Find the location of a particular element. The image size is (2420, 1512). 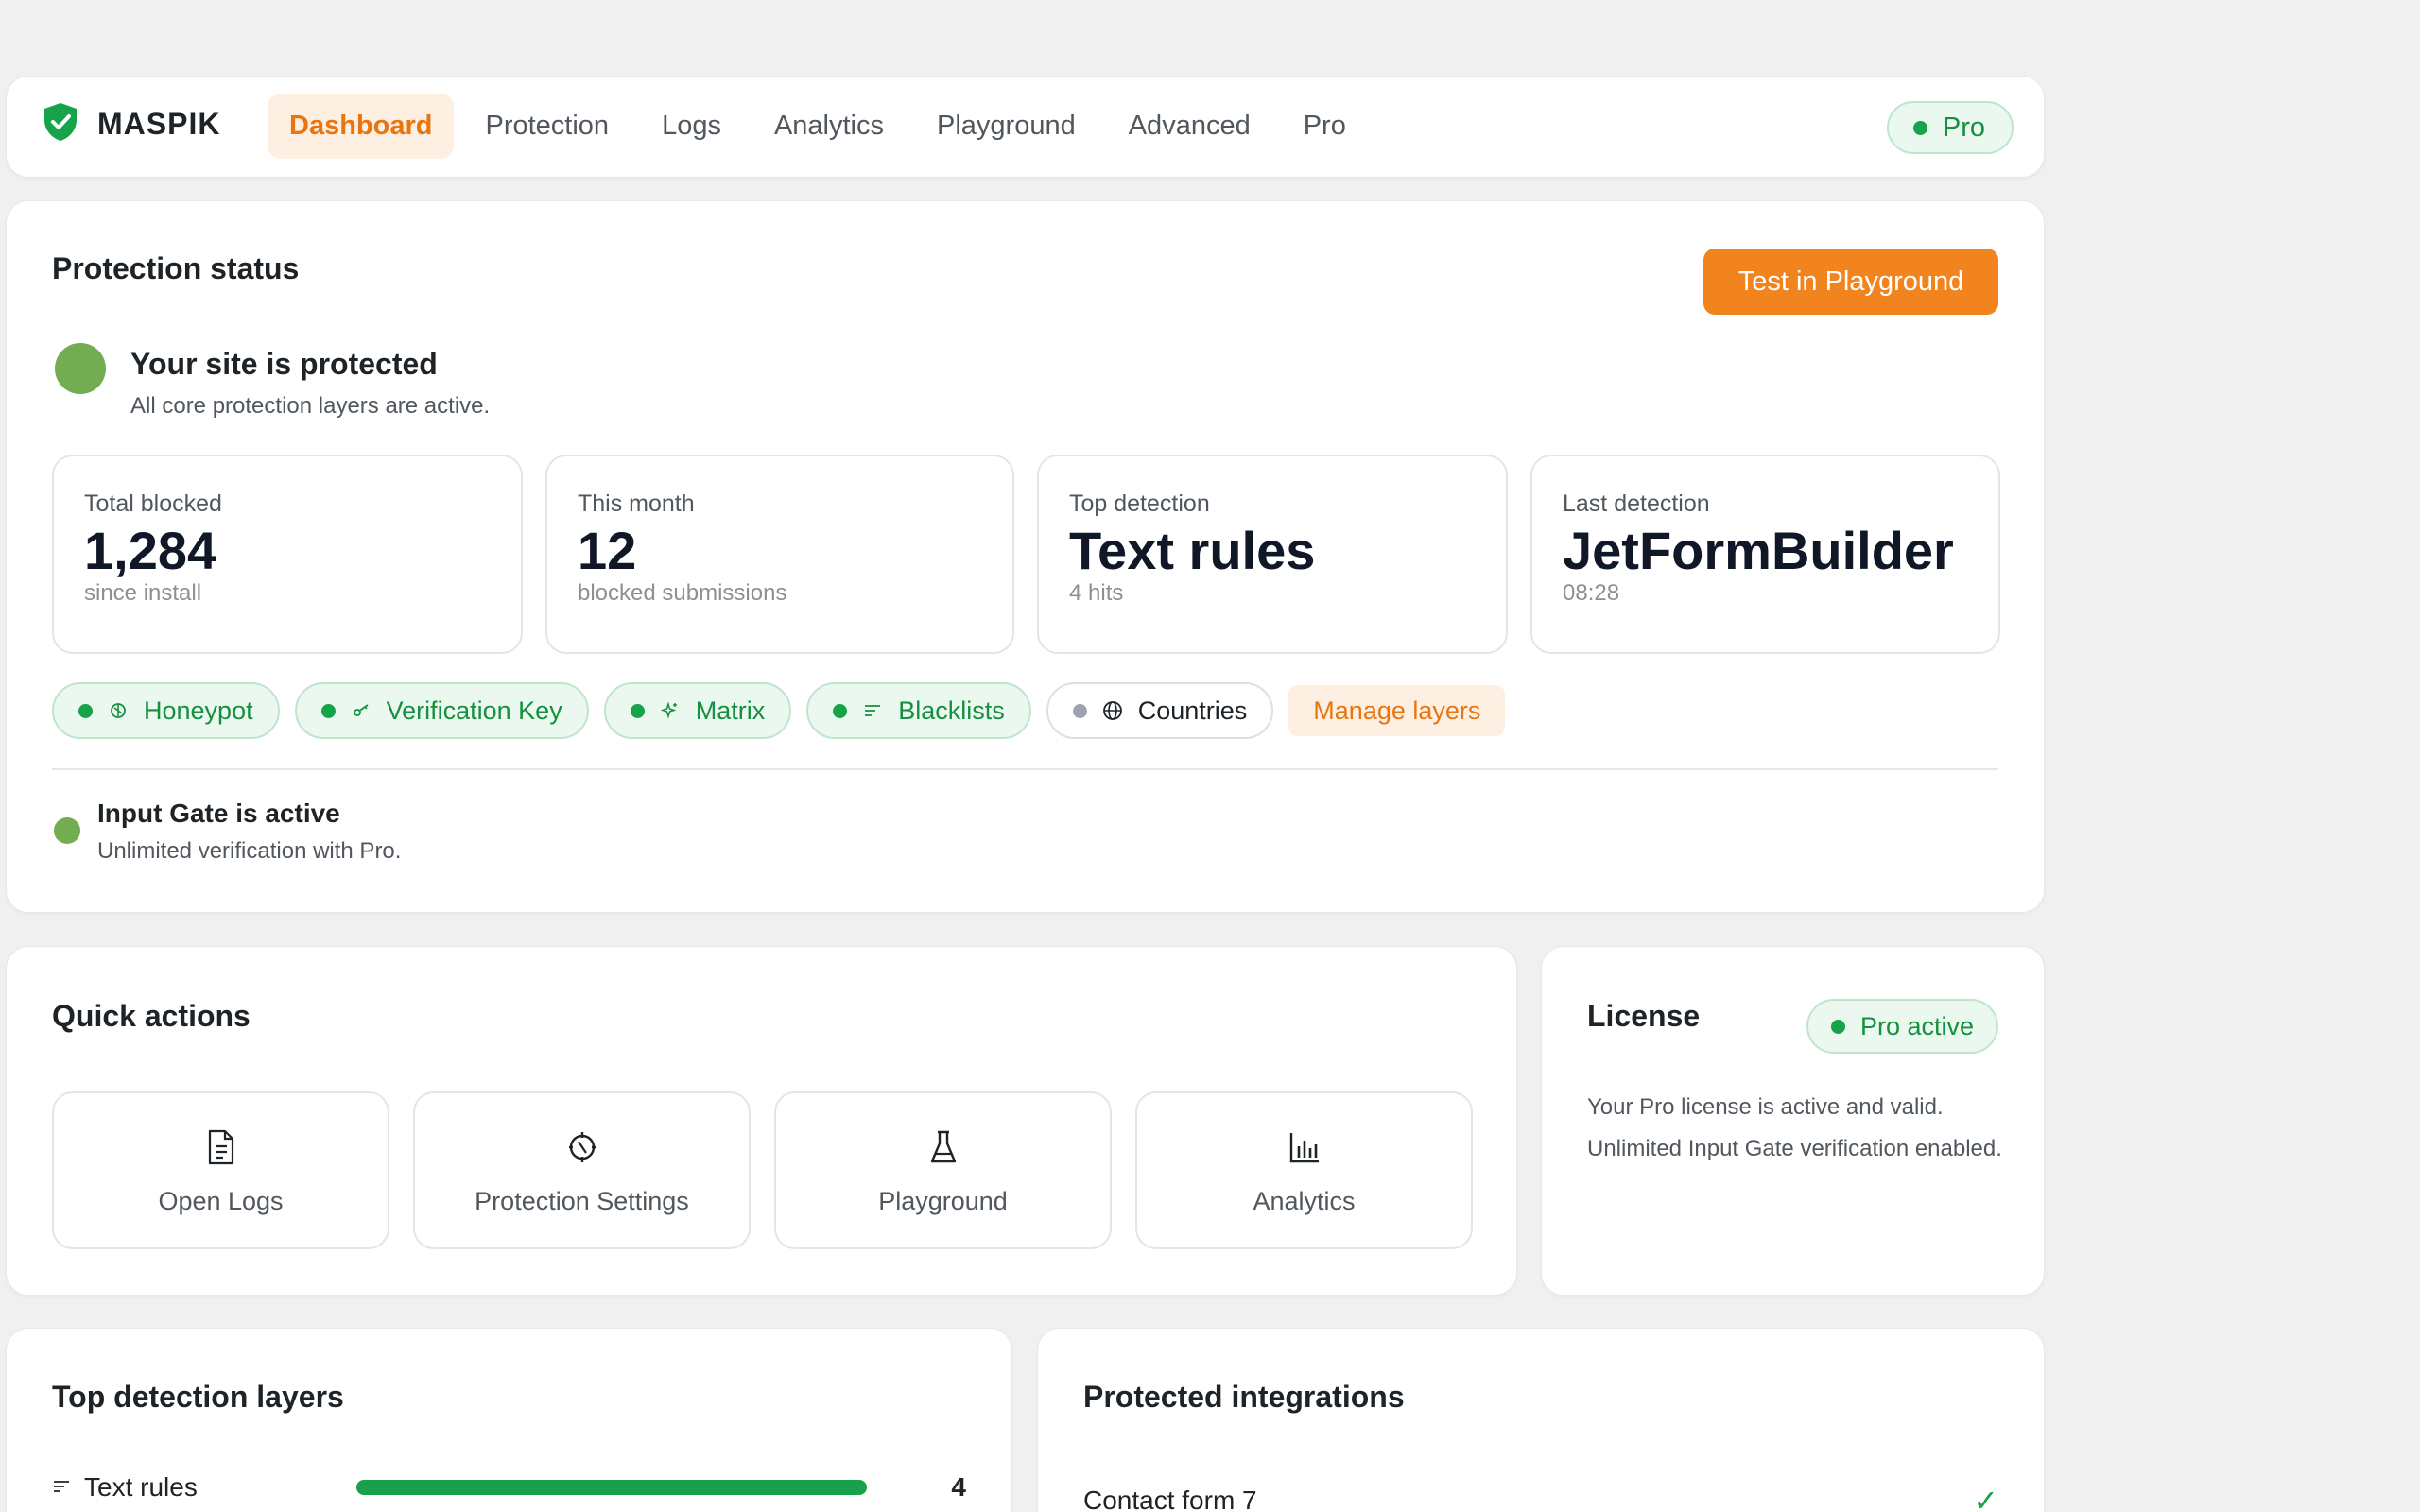

detection-name: Text rules is located at coordinates (203, 1487).